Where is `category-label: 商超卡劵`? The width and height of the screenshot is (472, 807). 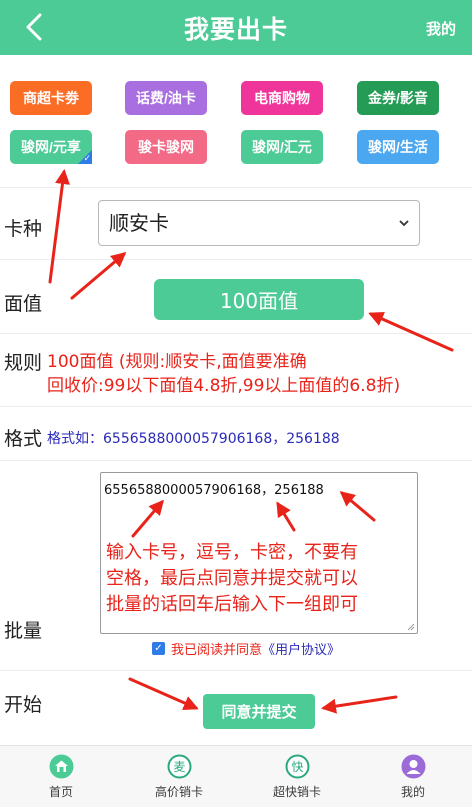
category-label: 商超卡劵 is located at coordinates (51, 98).